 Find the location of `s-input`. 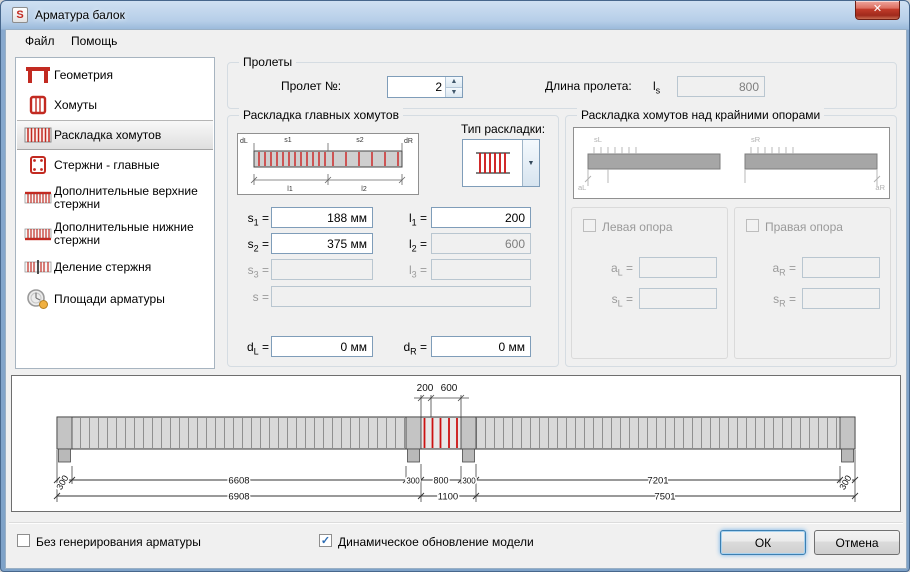

s-input is located at coordinates (401, 296).